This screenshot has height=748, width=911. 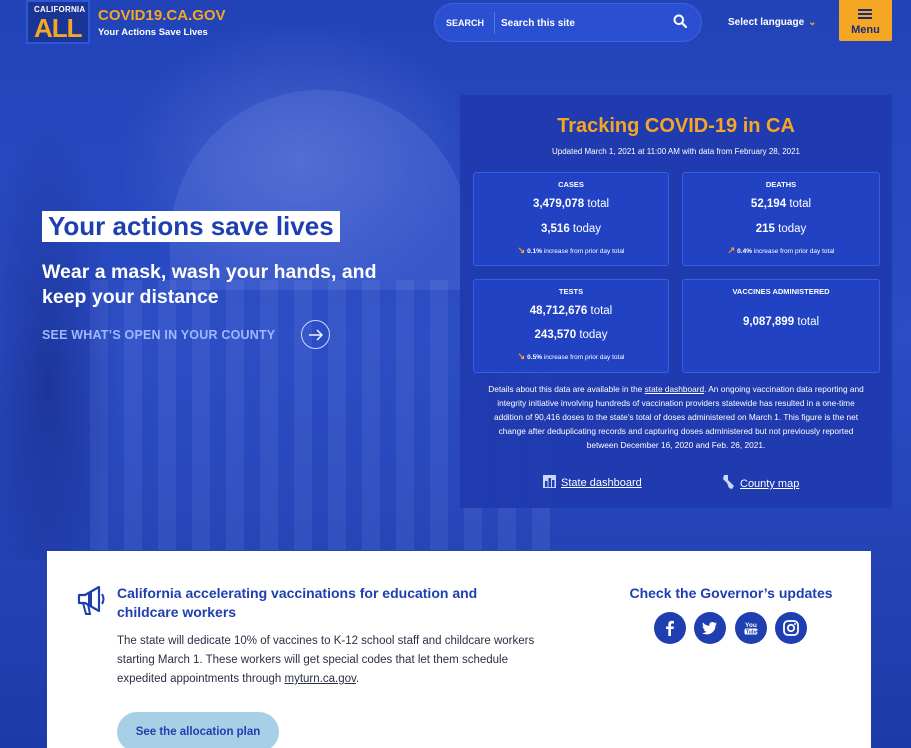 I want to click on site-subtitle: Your Actions Save Lives, so click(x=153, y=32).